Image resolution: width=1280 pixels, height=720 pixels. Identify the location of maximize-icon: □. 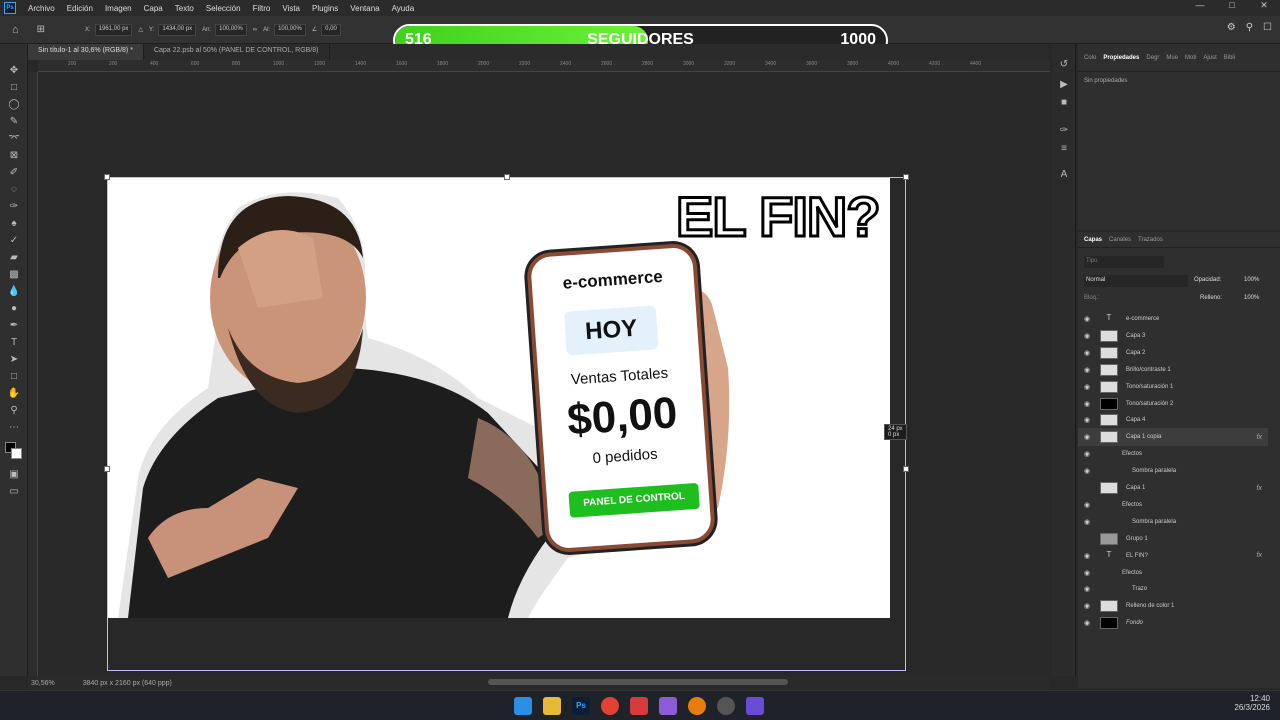
(1232, 5).